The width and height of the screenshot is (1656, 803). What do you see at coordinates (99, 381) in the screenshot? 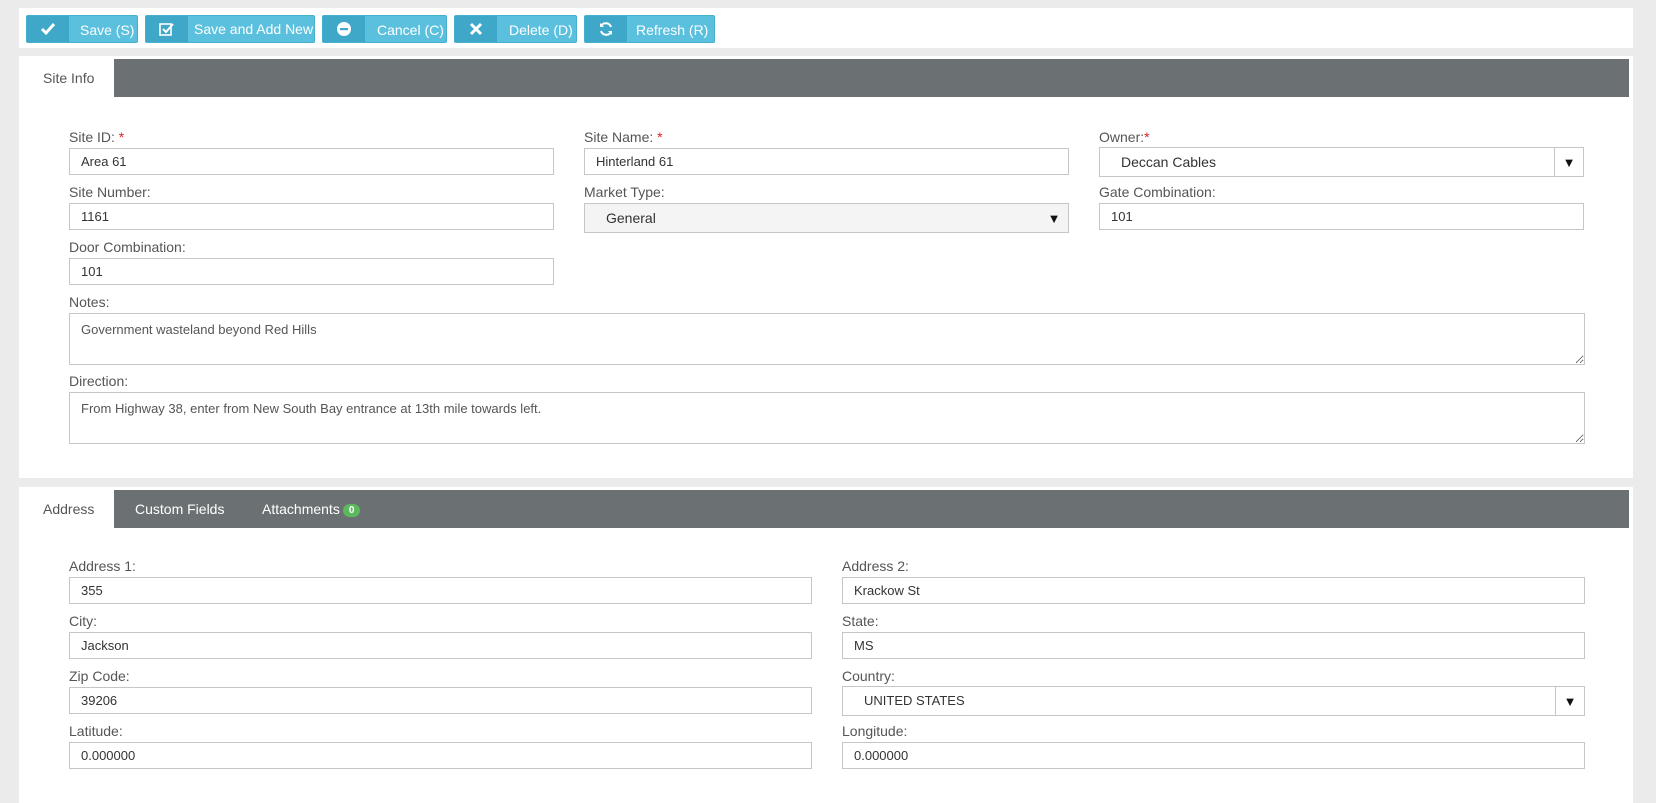
I see `direction-label: Direction:` at bounding box center [99, 381].